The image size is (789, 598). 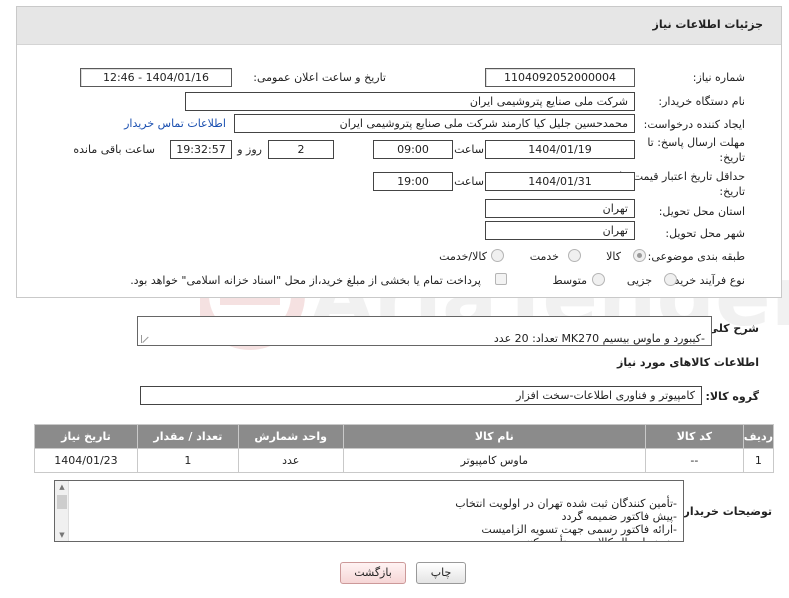 I want to click on requester-label: ایجاد کننده درخواست:, so click(x=694, y=124).